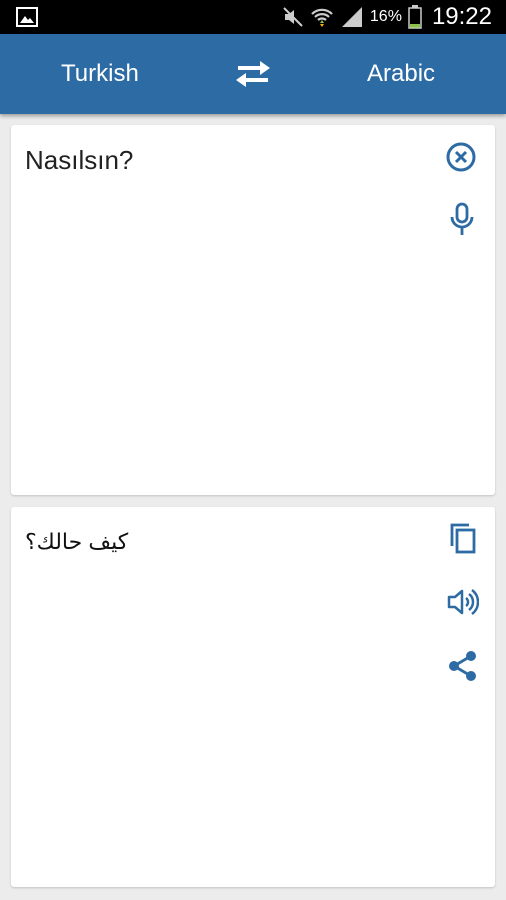 The height and width of the screenshot is (900, 506). I want to click on swap-arrows-icon, so click(253, 74).